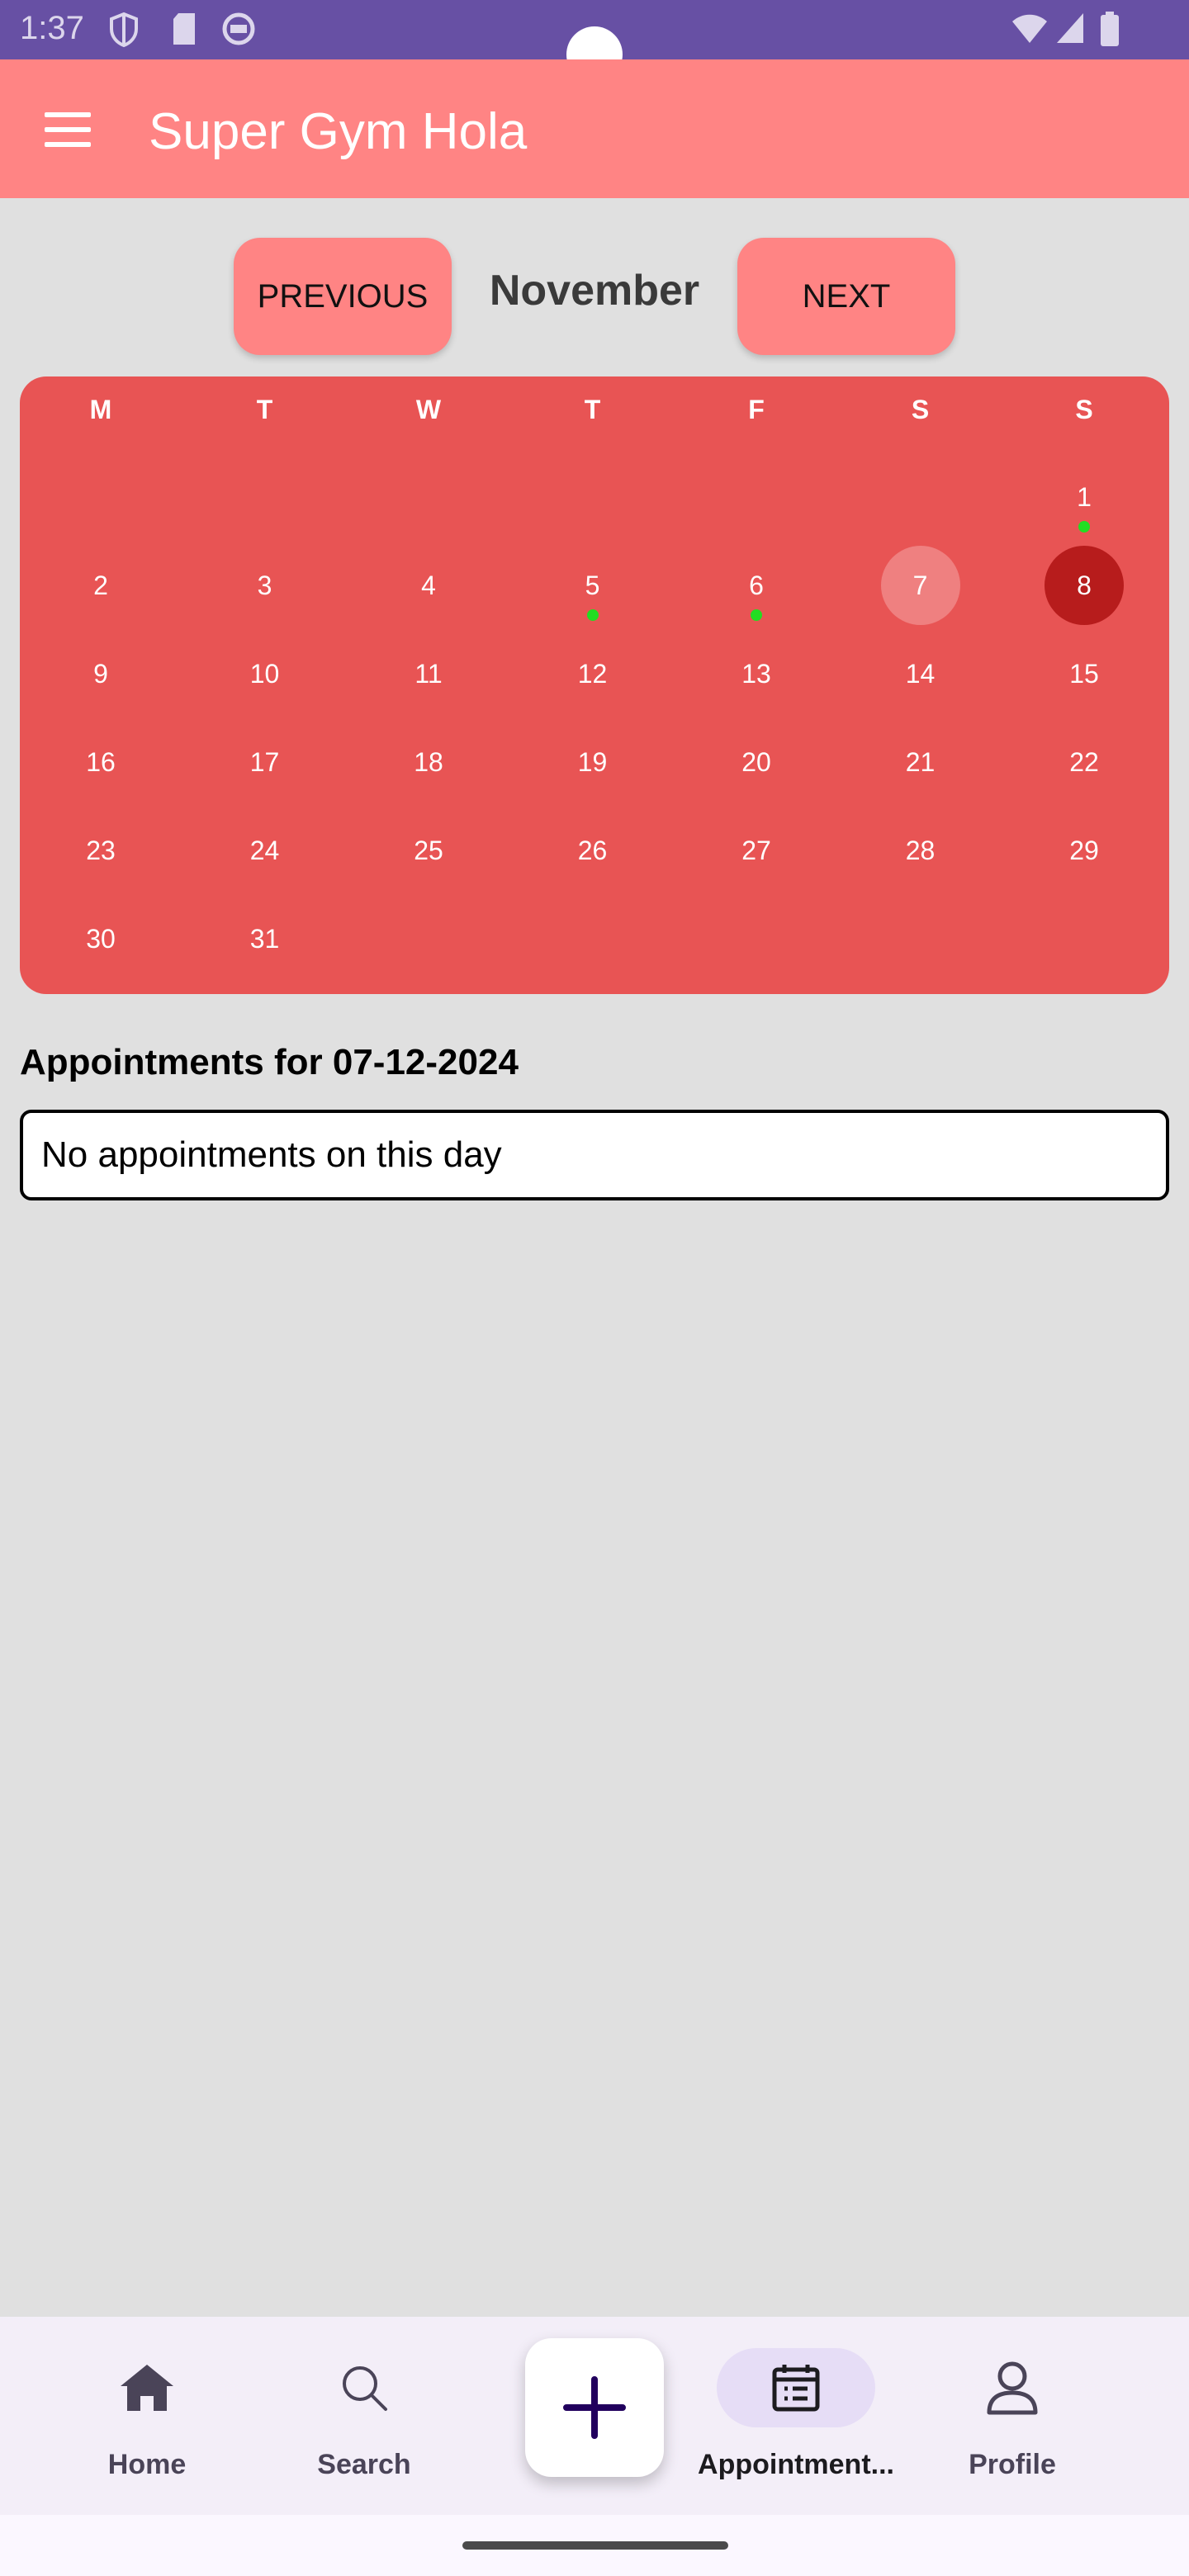 Image resolution: width=1189 pixels, height=2576 pixels. Describe the element at coordinates (124, 30) in the screenshot. I see `shield-icon` at that location.